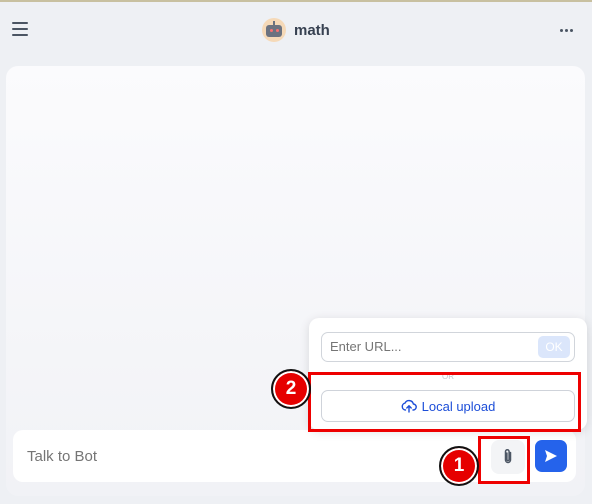 Image resolution: width=592 pixels, height=504 pixels. I want to click on annotation-badge-2: 2, so click(291, 389).